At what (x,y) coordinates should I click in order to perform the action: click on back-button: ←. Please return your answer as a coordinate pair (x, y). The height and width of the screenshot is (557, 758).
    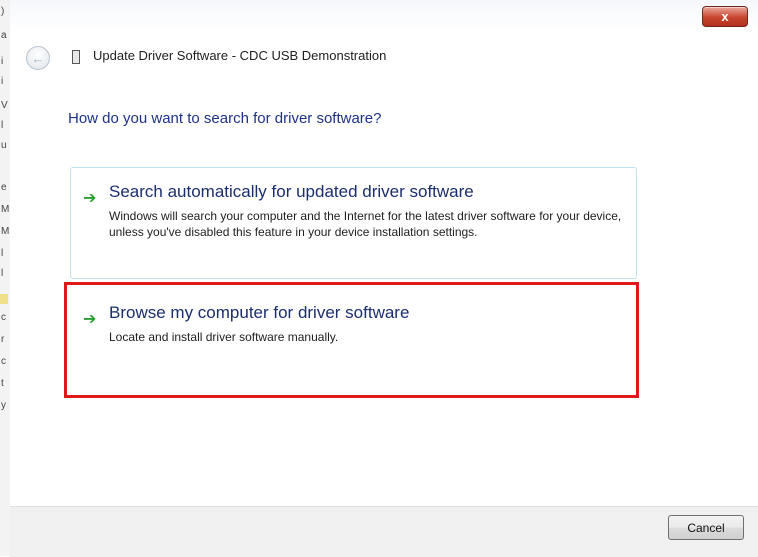
    Looking at the image, I should click on (38, 58).